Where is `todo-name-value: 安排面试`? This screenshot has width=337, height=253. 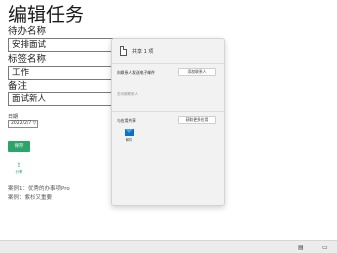
todo-name-value: 安排面试 is located at coordinates (29, 45).